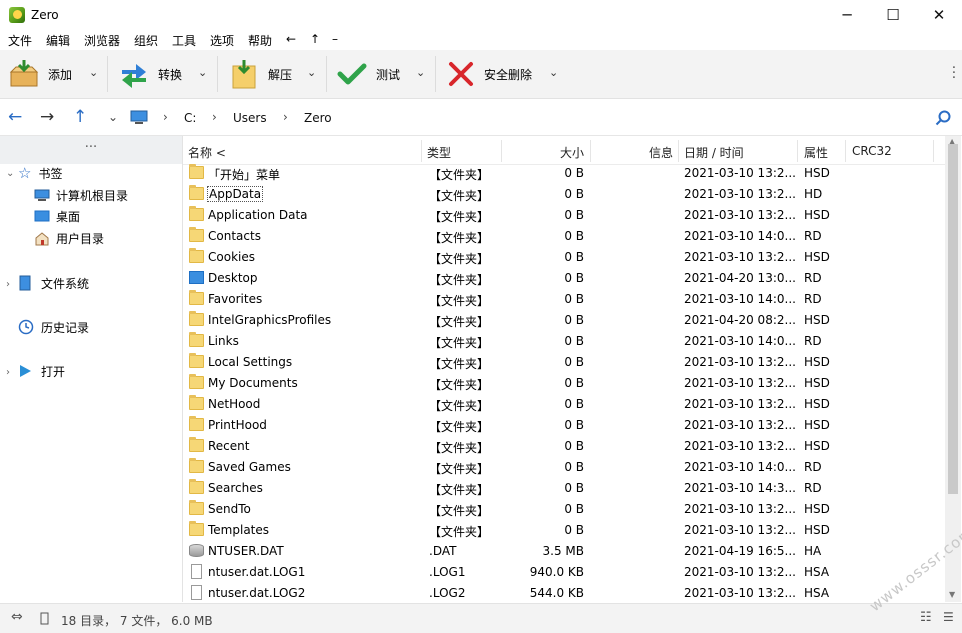 The width and height of the screenshot is (962, 633). I want to click on sidebar-item-computer-root: 计算机根目录, so click(81, 195).